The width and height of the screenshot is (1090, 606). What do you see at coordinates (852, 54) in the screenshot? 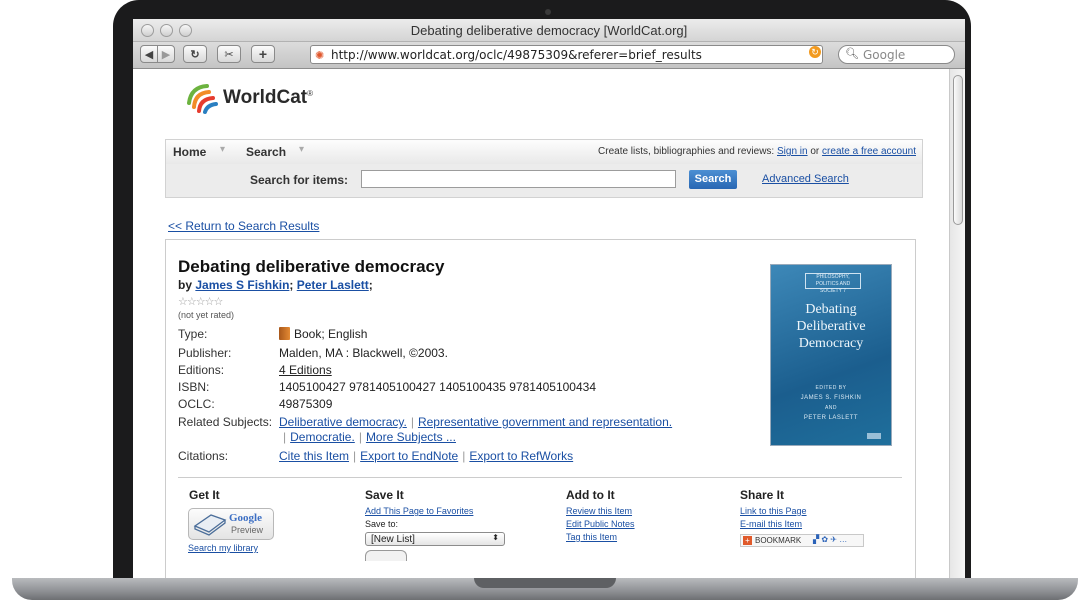
I see `magnifier-icon: 🔍︎` at bounding box center [852, 54].